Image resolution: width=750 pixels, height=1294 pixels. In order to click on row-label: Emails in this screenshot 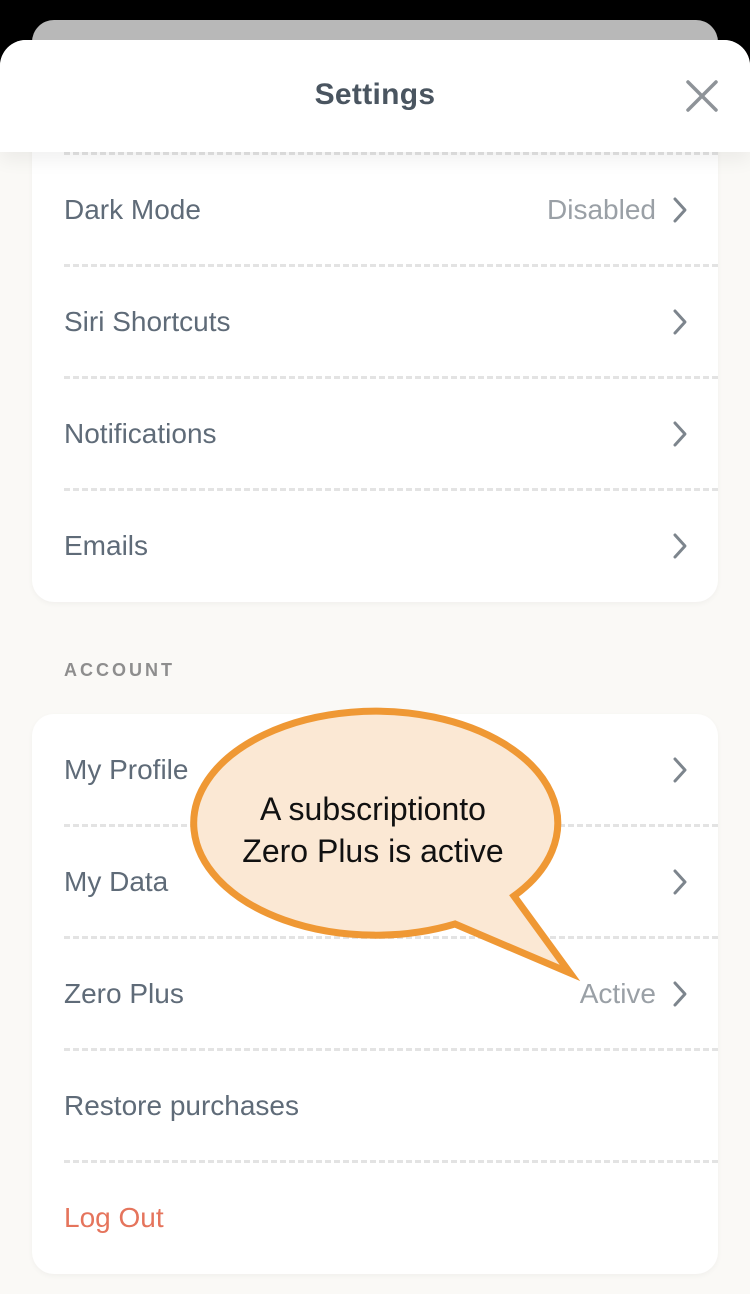, I will do `click(106, 545)`.